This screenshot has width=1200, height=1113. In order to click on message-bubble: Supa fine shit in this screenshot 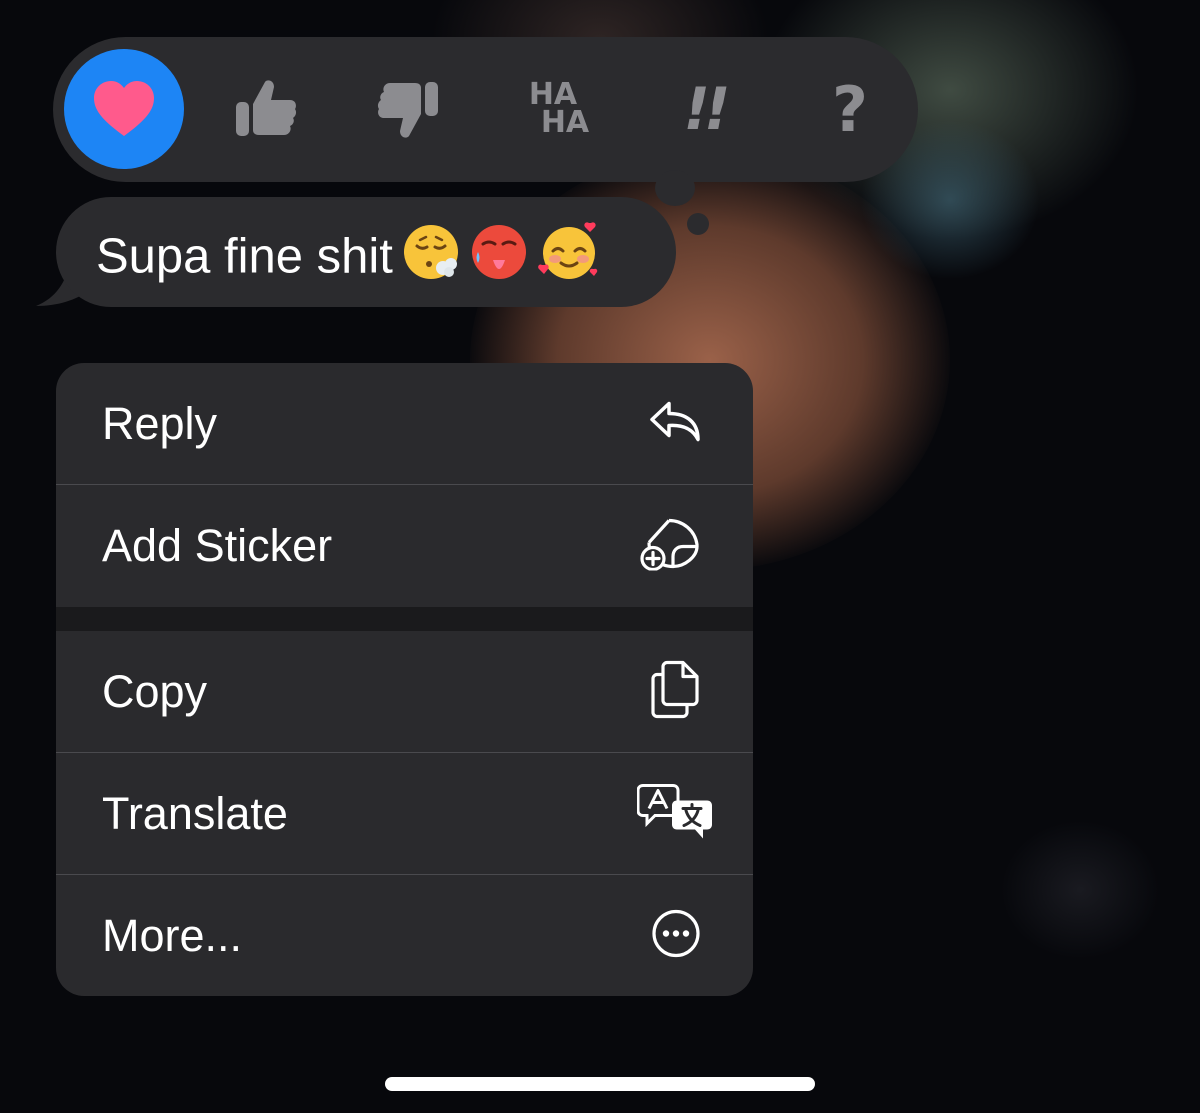, I will do `click(366, 252)`.